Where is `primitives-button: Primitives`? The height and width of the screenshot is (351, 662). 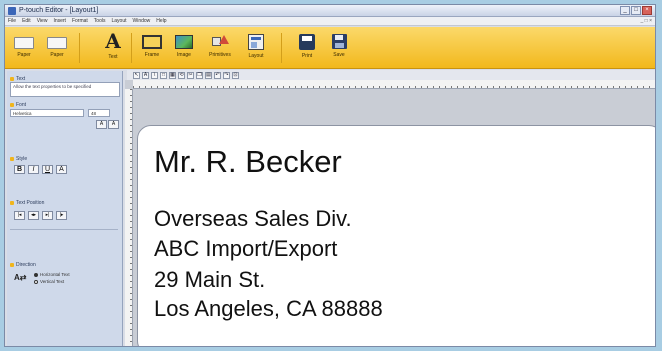 primitives-button: Primitives is located at coordinates (220, 49).